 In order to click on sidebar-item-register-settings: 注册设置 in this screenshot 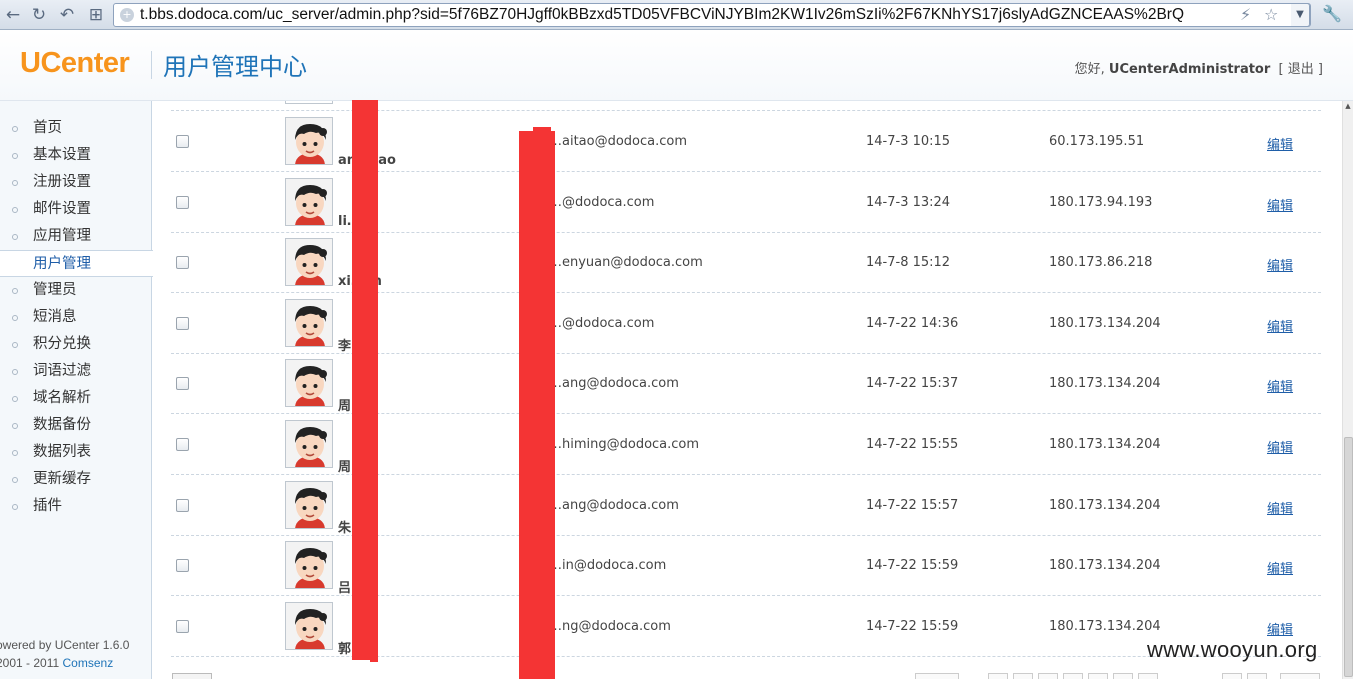, I will do `click(76, 182)`.